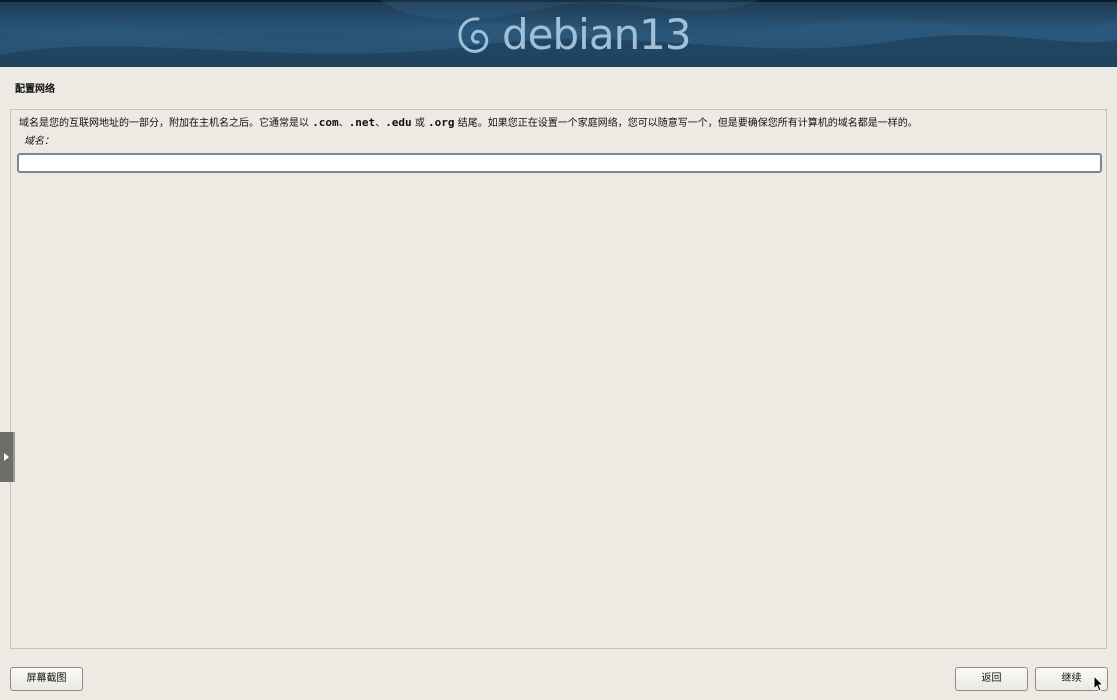  Describe the element at coordinates (398, 122) in the screenshot. I see `tld-edu: .edu` at that location.